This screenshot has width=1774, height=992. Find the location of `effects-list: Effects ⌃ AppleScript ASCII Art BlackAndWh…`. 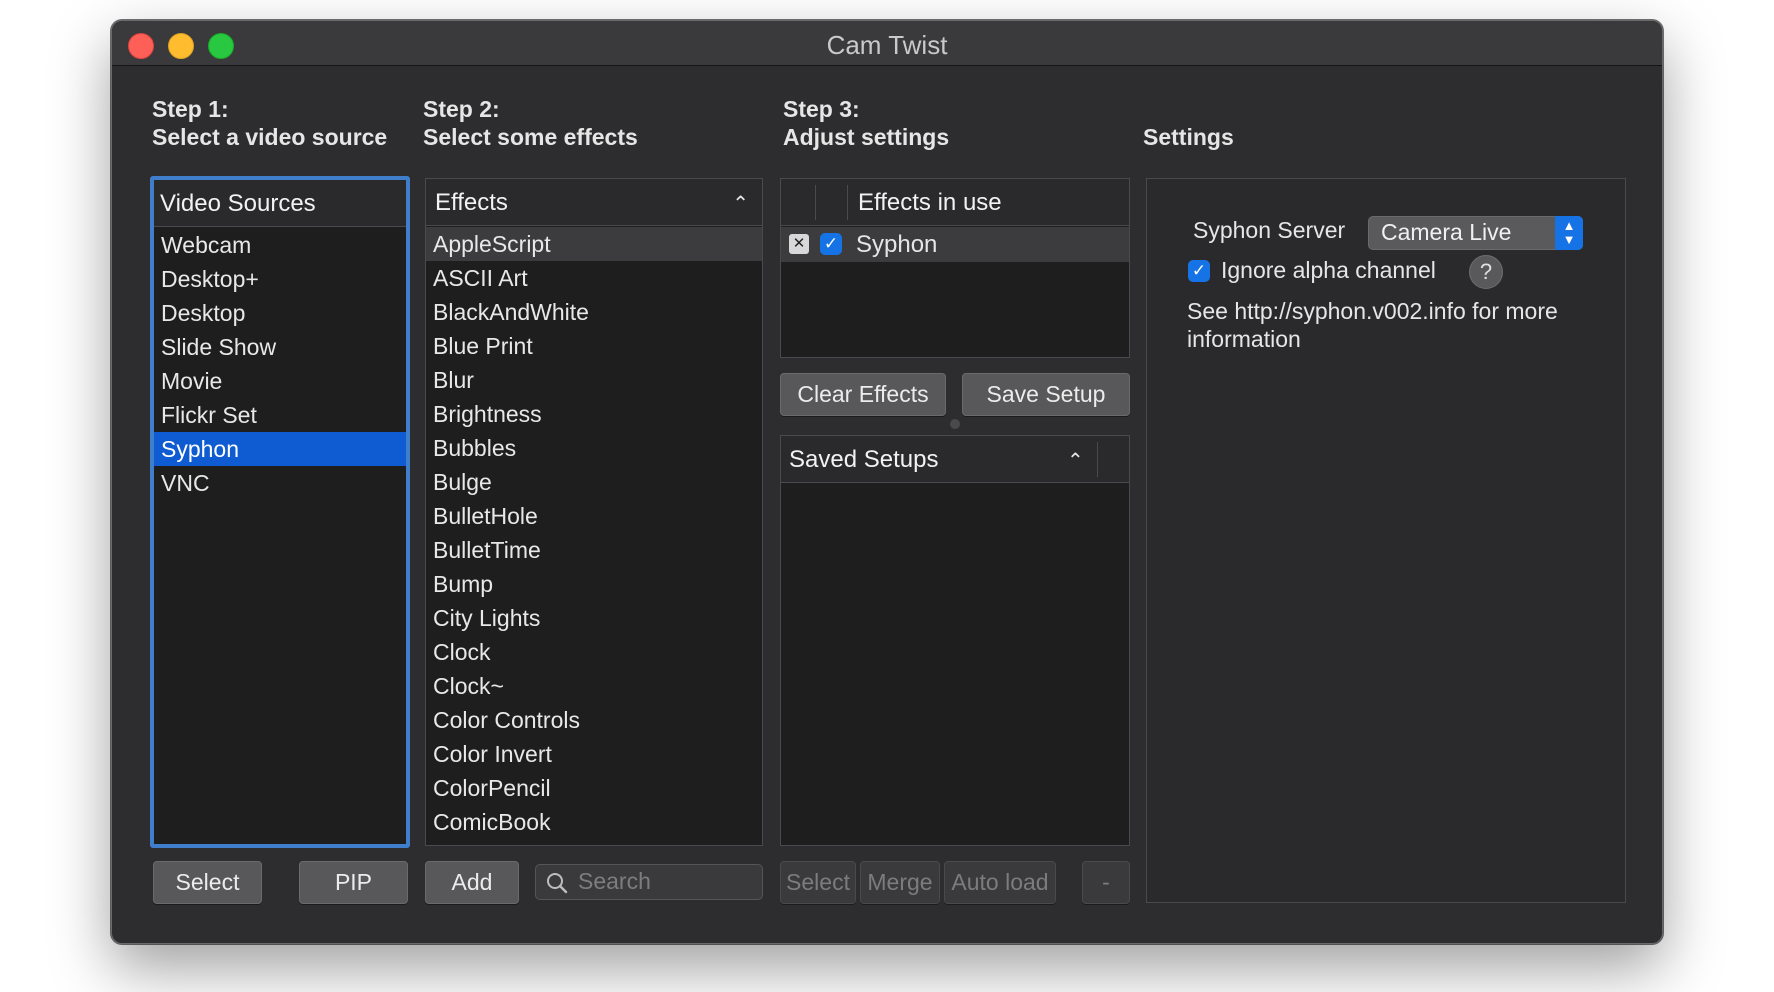

effects-list: Effects ⌃ AppleScript ASCII Art BlackAndWh… is located at coordinates (594, 512).